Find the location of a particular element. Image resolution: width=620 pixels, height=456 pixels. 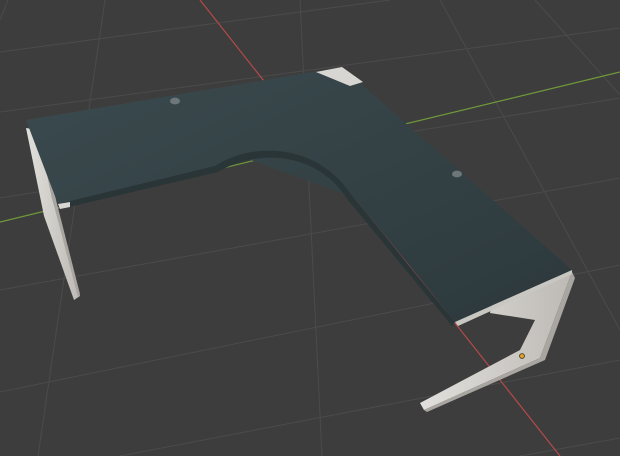

selected-vertex is located at coordinates (522, 356).